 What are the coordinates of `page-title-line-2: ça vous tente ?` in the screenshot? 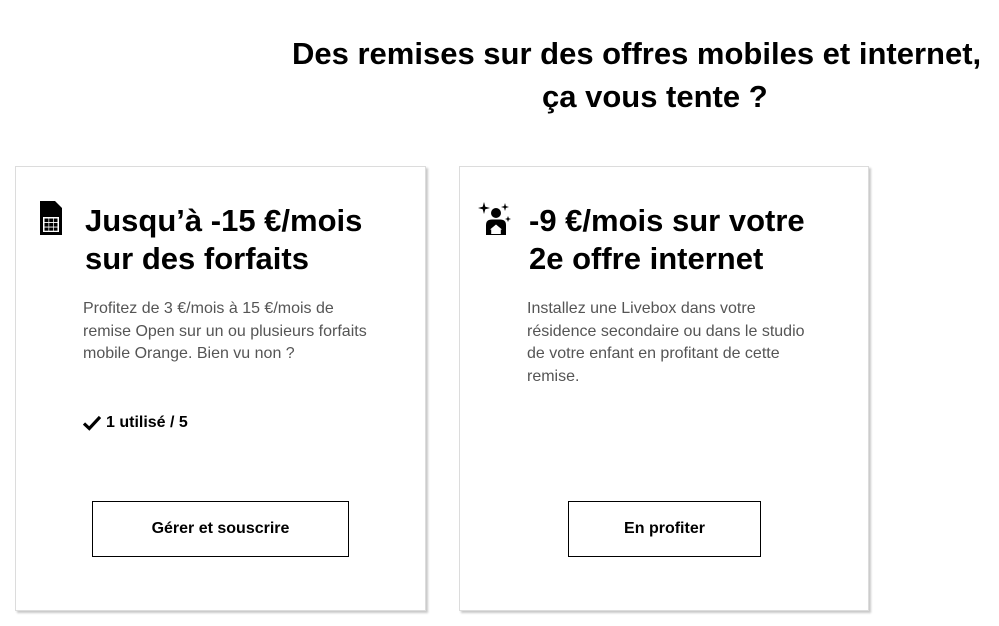 It's located at (655, 96).